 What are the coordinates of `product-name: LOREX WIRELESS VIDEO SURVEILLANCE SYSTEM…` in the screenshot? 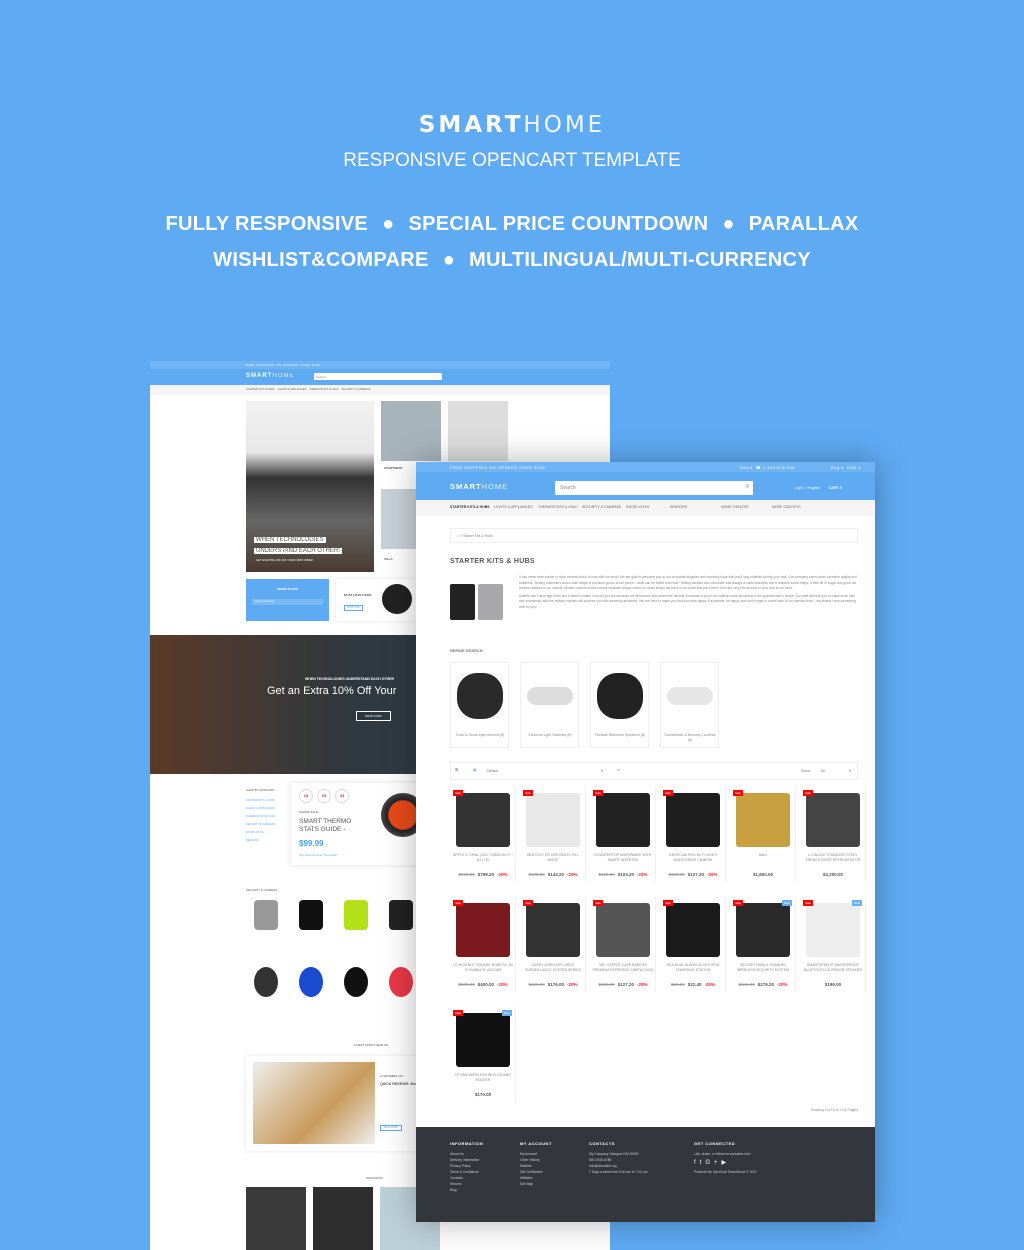 It's located at (553, 968).